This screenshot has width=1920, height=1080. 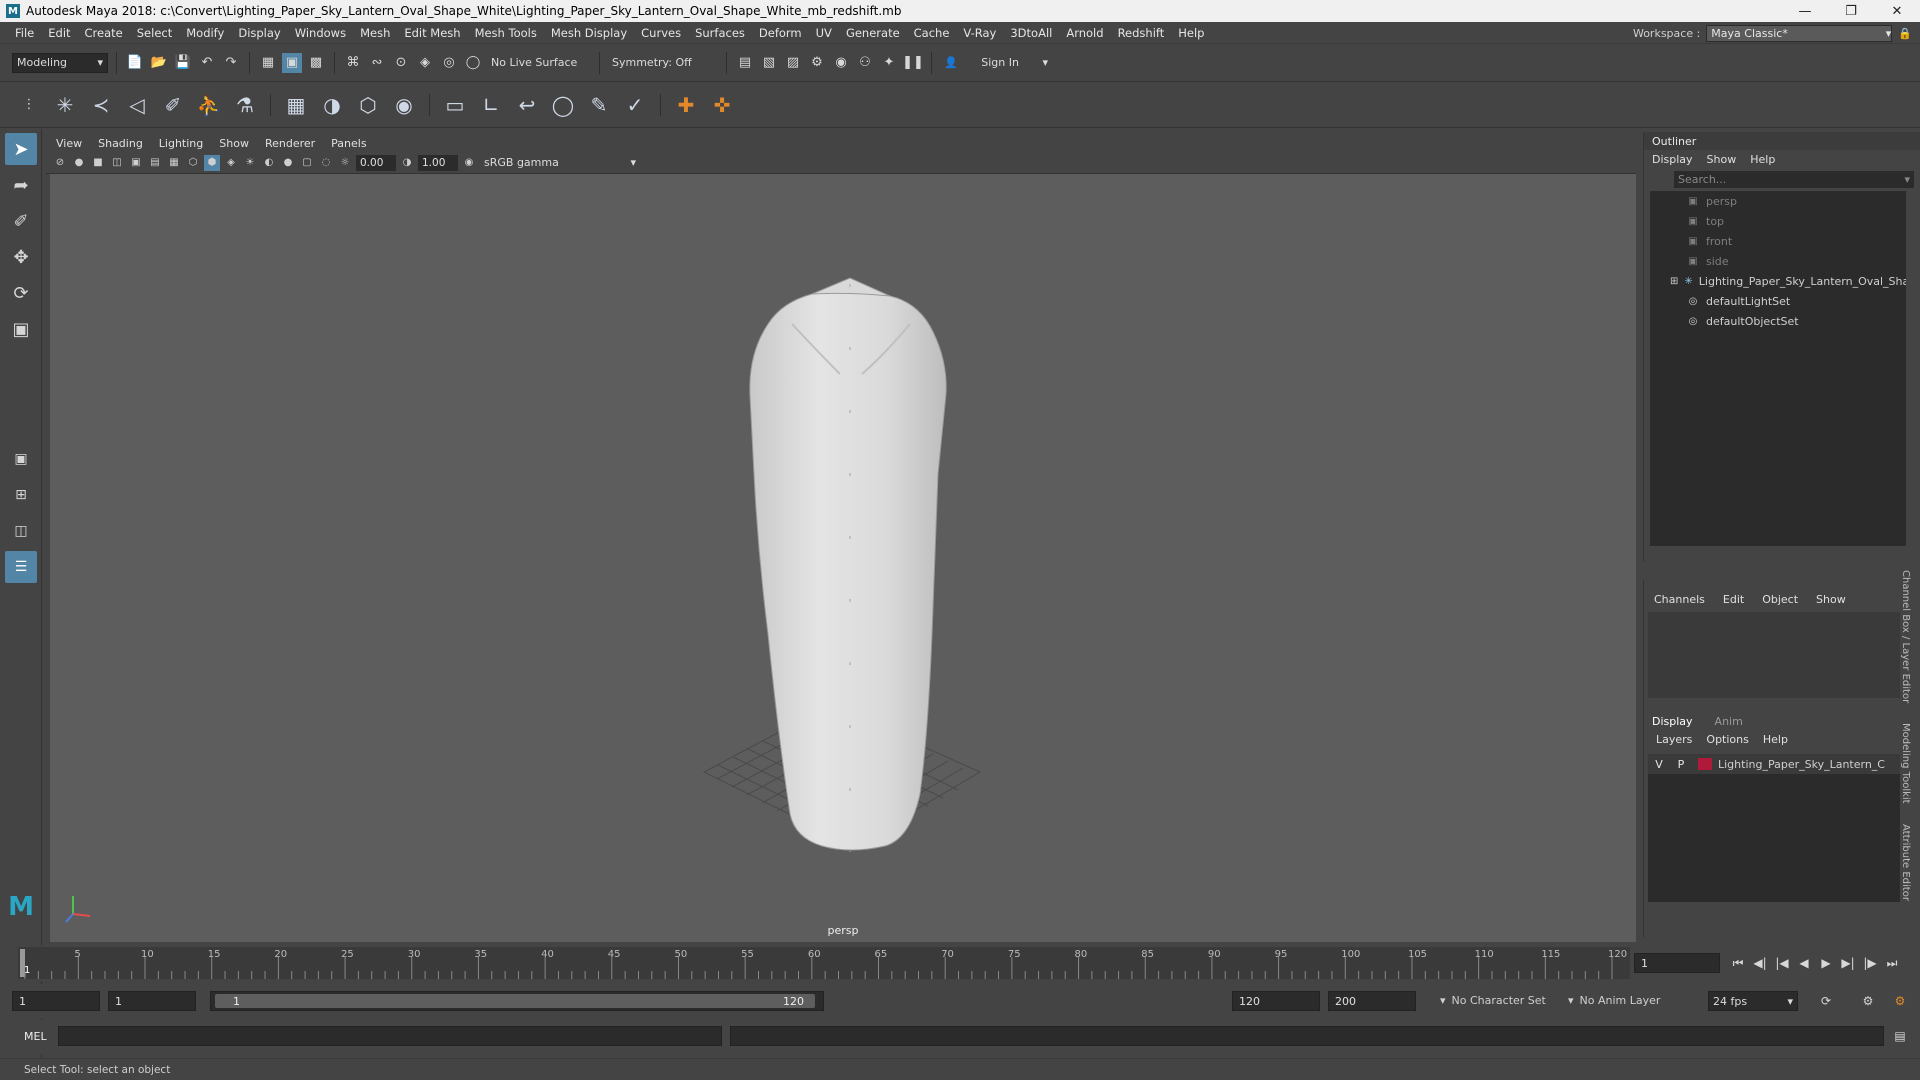 What do you see at coordinates (375, 33) in the screenshot?
I see `menu-mesh: Mesh` at bounding box center [375, 33].